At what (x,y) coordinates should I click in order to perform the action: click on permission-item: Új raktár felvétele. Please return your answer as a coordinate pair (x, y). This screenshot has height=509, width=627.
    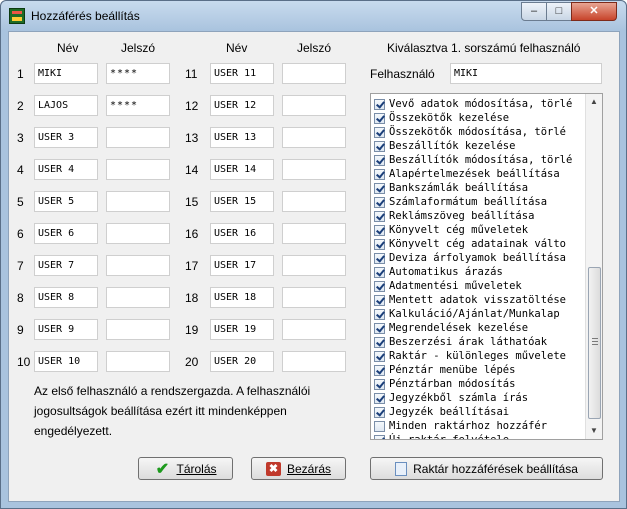
    Looking at the image, I should click on (486, 436).